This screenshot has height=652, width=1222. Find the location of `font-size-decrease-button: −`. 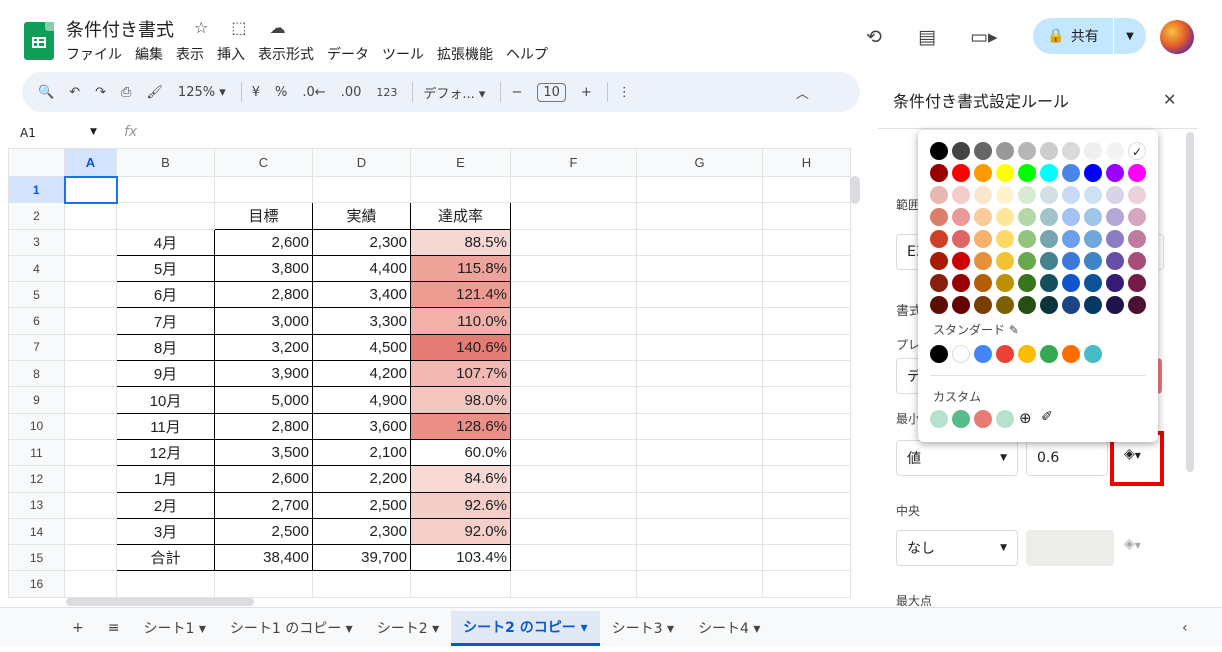

font-size-decrease-button: − is located at coordinates (516, 92).